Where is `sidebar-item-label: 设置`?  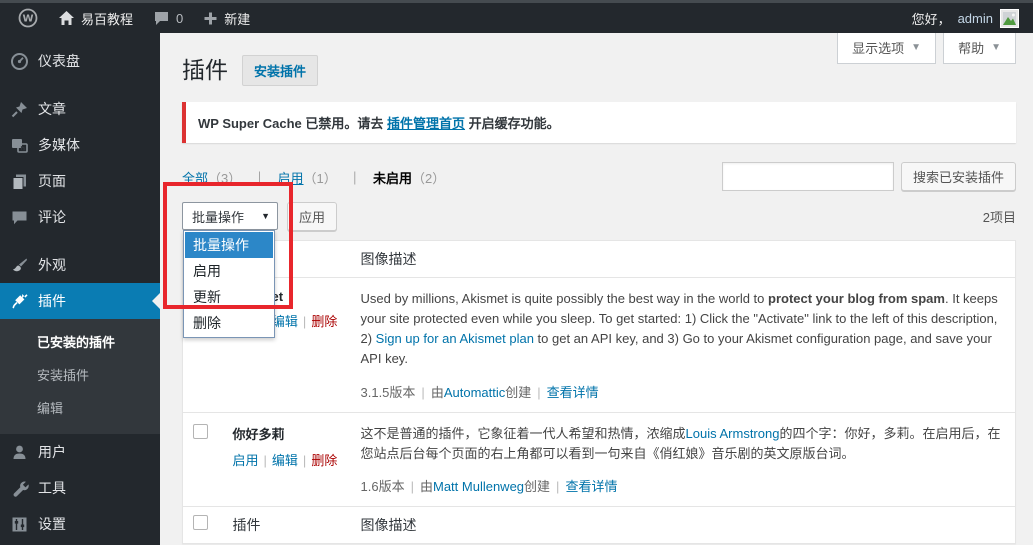
sidebar-item-label: 设置 is located at coordinates (52, 524).